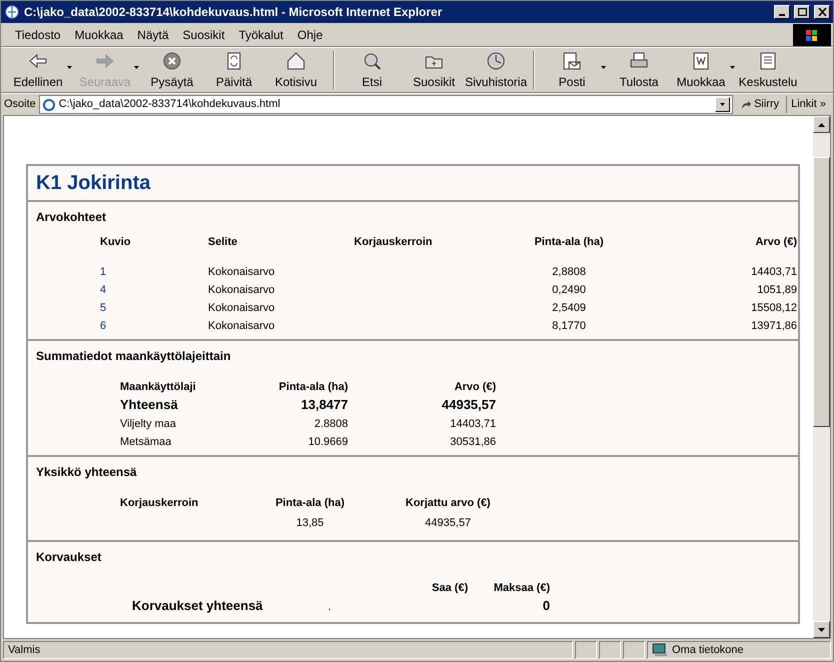 The width and height of the screenshot is (834, 662). Describe the element at coordinates (773, 326) in the screenshot. I see `table-cell-text: 13971,86` at that location.